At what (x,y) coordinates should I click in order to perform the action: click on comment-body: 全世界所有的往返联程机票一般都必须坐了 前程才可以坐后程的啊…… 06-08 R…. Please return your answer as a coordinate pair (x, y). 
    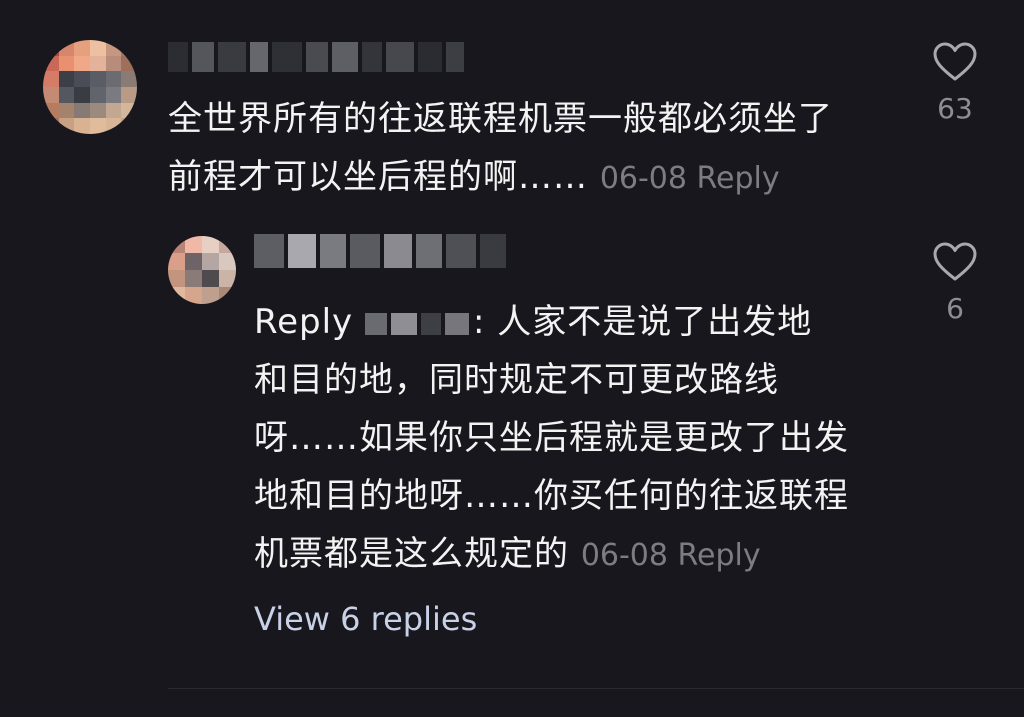
    Looking at the image, I should click on (533, 149).